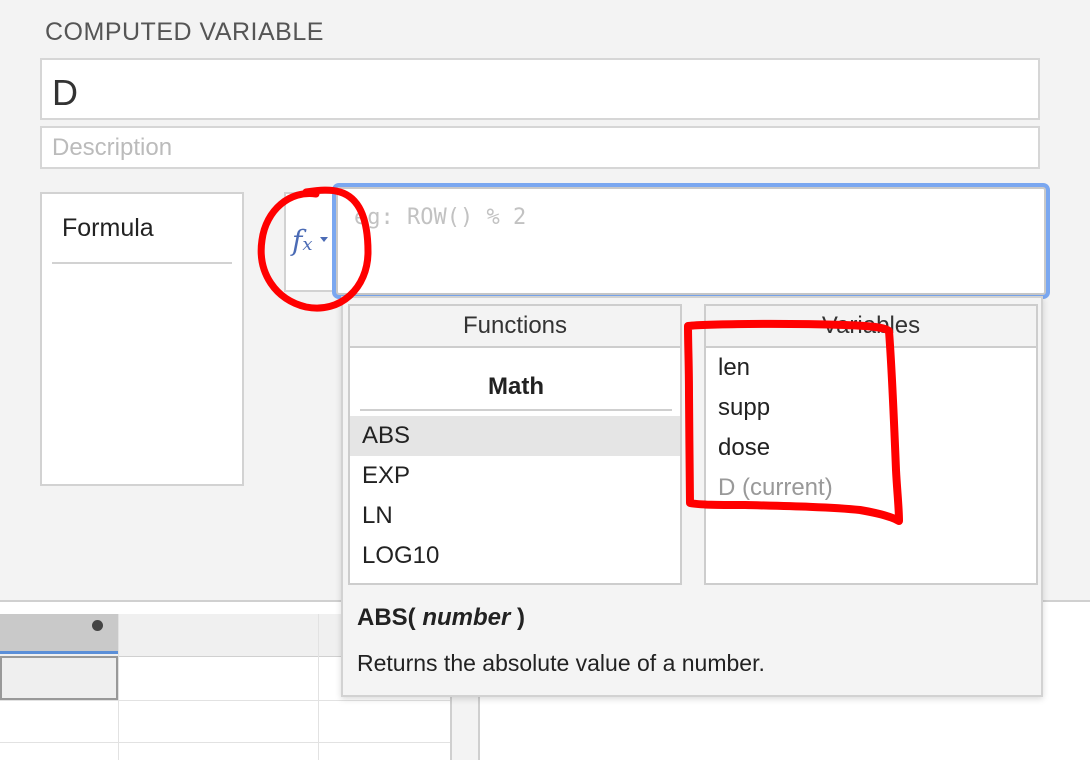 This screenshot has height=760, width=1090. Describe the element at coordinates (142, 229) in the screenshot. I see `type-item-formula: Formula` at that location.